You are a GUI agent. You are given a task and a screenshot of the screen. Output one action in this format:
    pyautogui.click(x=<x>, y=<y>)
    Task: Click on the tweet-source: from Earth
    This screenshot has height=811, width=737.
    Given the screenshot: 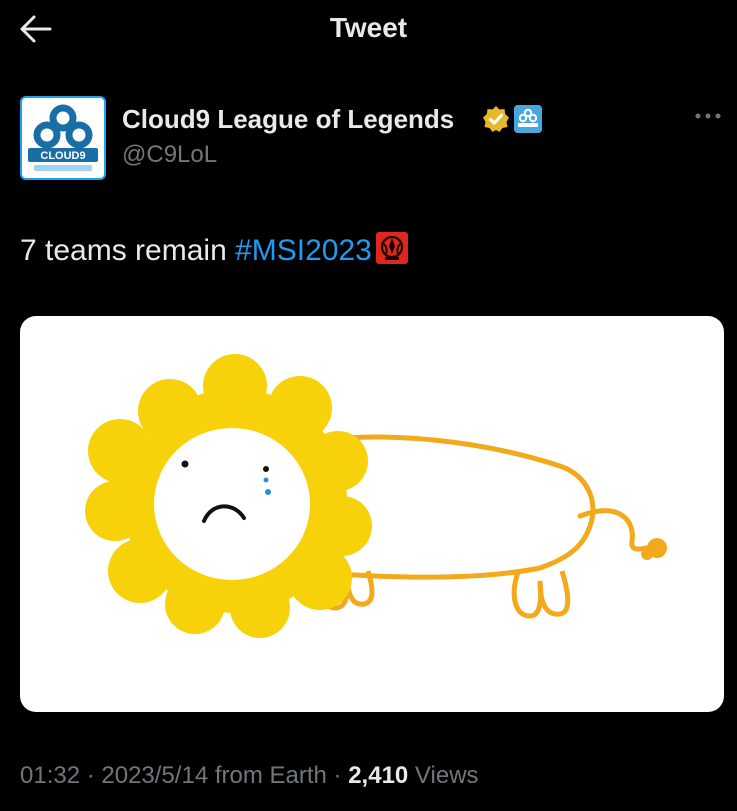 What is the action you would take?
    pyautogui.click(x=267, y=775)
    